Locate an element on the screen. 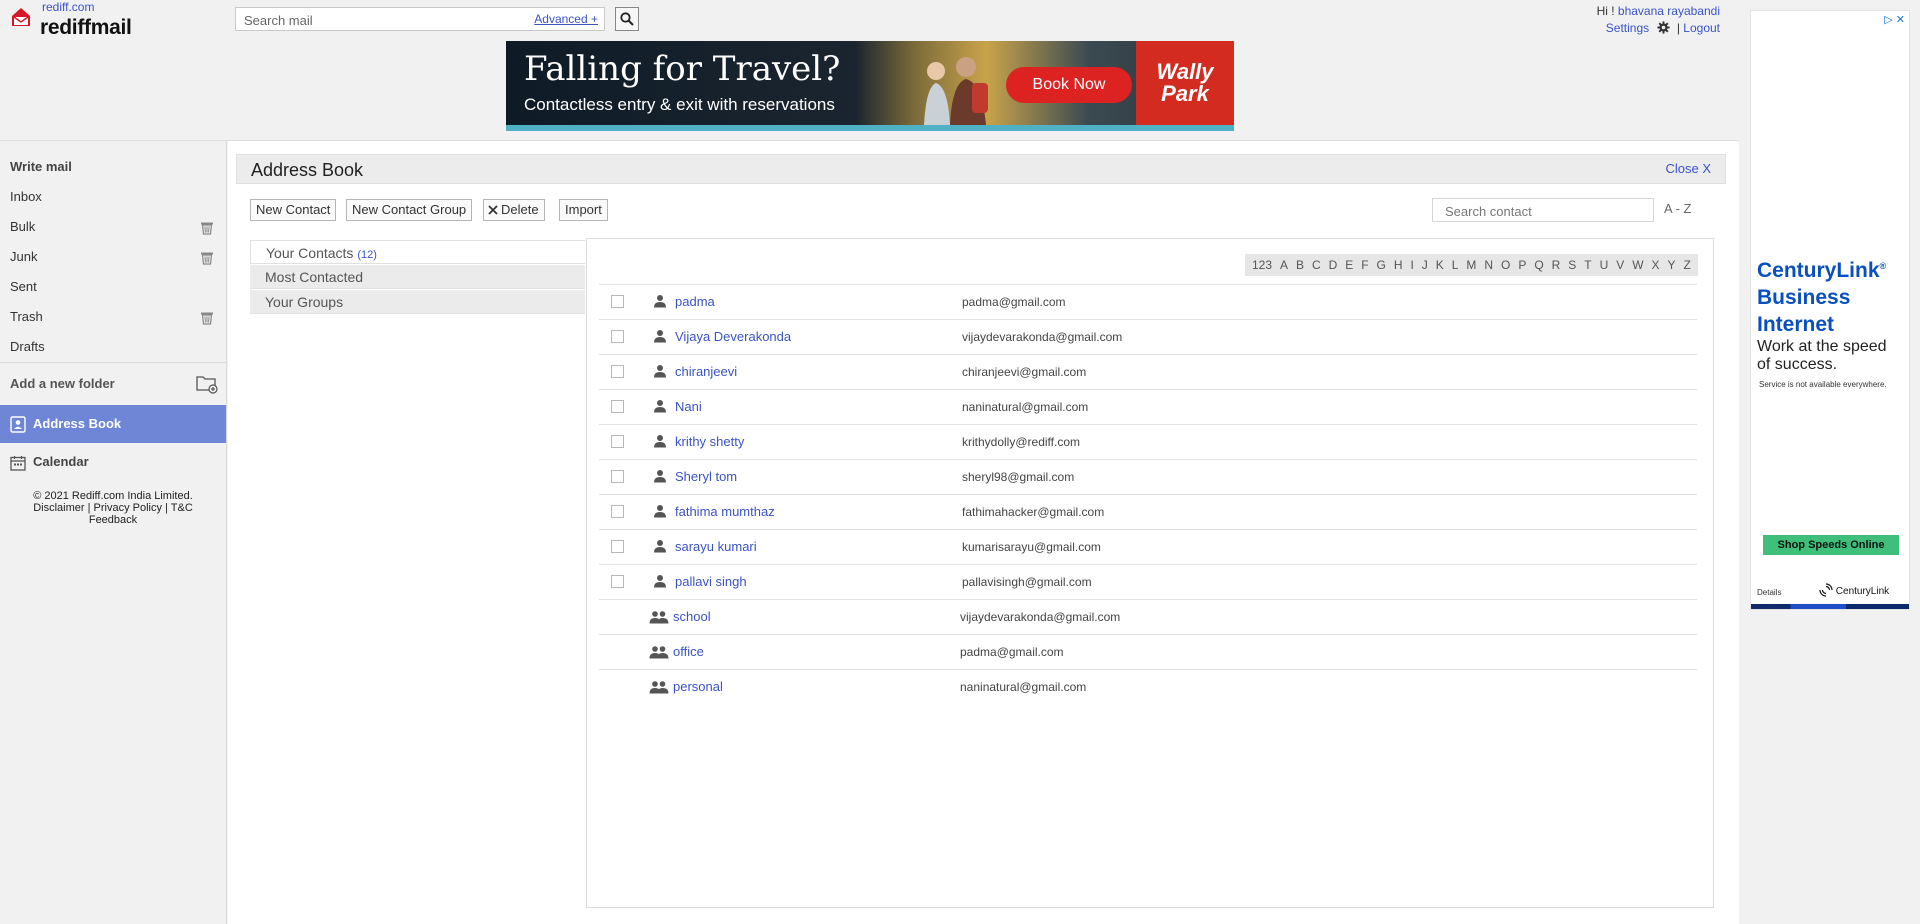  tab-your-contacts: Your Contacts (12) is located at coordinates (417, 252).